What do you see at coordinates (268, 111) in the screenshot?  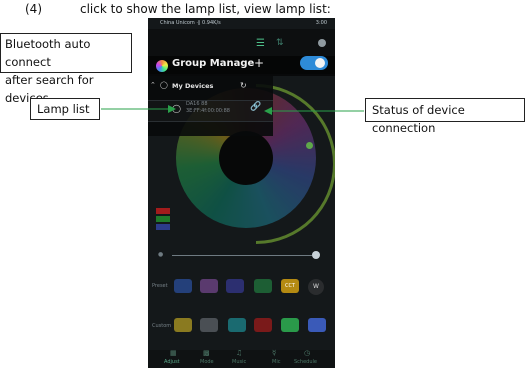 I see `status-arrowhead` at bounding box center [268, 111].